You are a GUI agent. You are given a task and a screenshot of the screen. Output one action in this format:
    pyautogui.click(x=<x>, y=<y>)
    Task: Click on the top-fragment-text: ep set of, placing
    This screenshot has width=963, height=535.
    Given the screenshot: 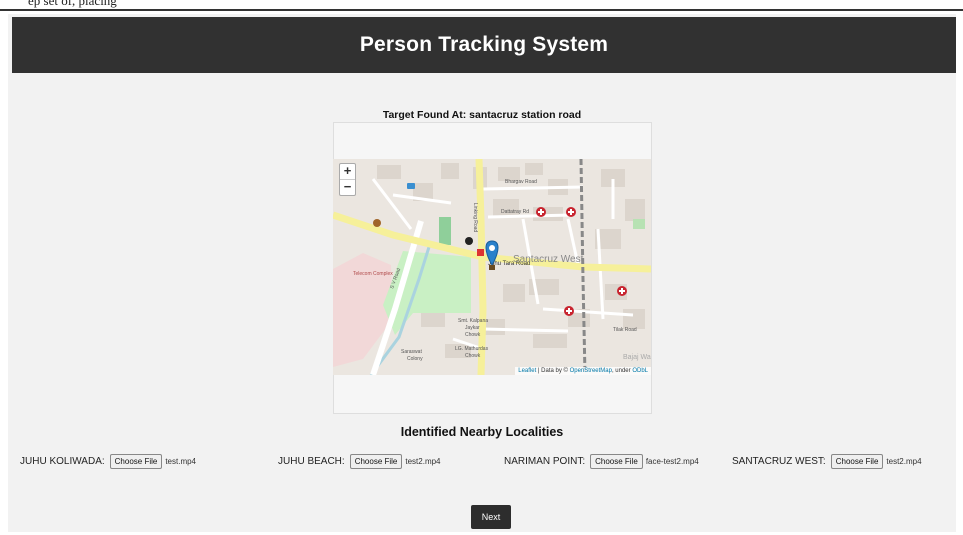 What is the action you would take?
    pyautogui.click(x=72, y=4)
    